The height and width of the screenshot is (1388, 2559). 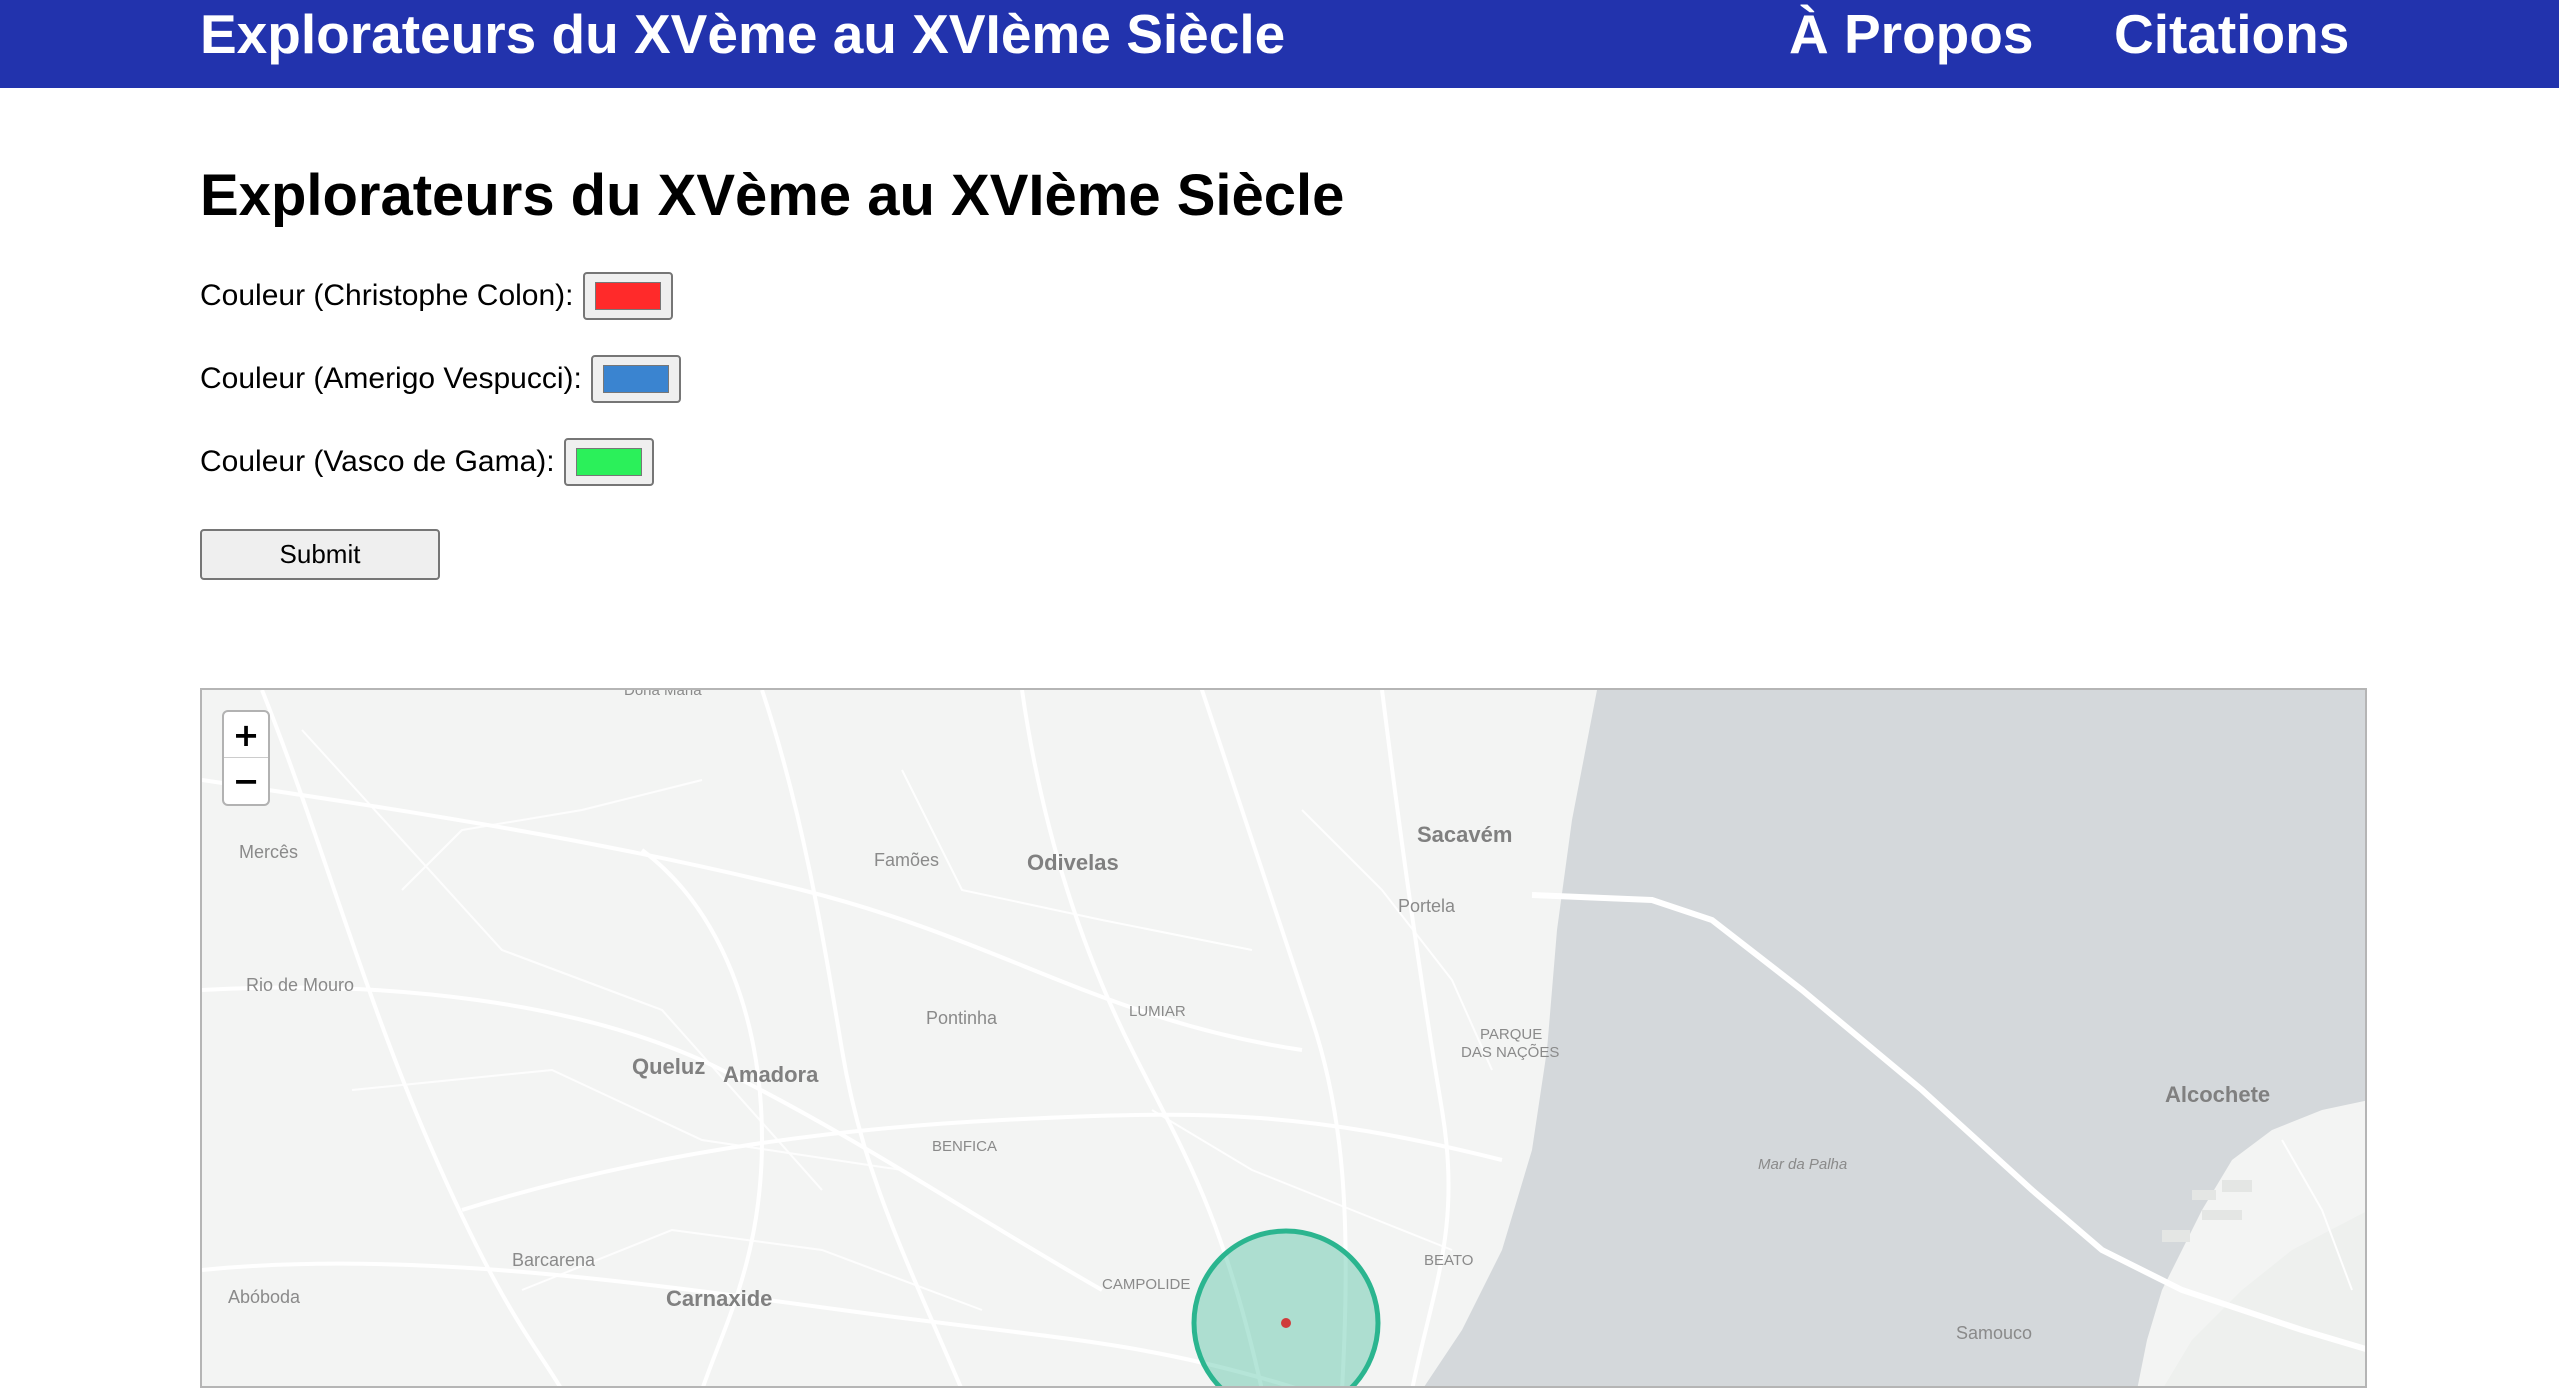 What do you see at coordinates (1911, 34) in the screenshot?
I see `nav-link-about: À Propos` at bounding box center [1911, 34].